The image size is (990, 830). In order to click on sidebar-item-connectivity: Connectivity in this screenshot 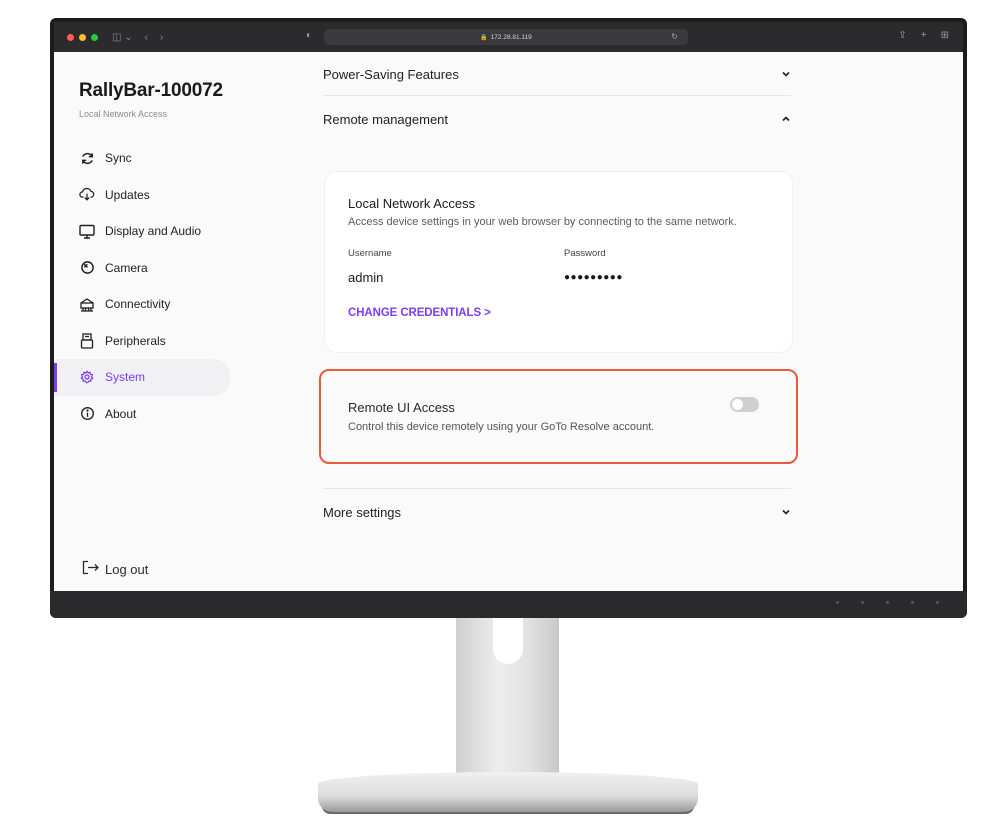, I will do `click(142, 304)`.